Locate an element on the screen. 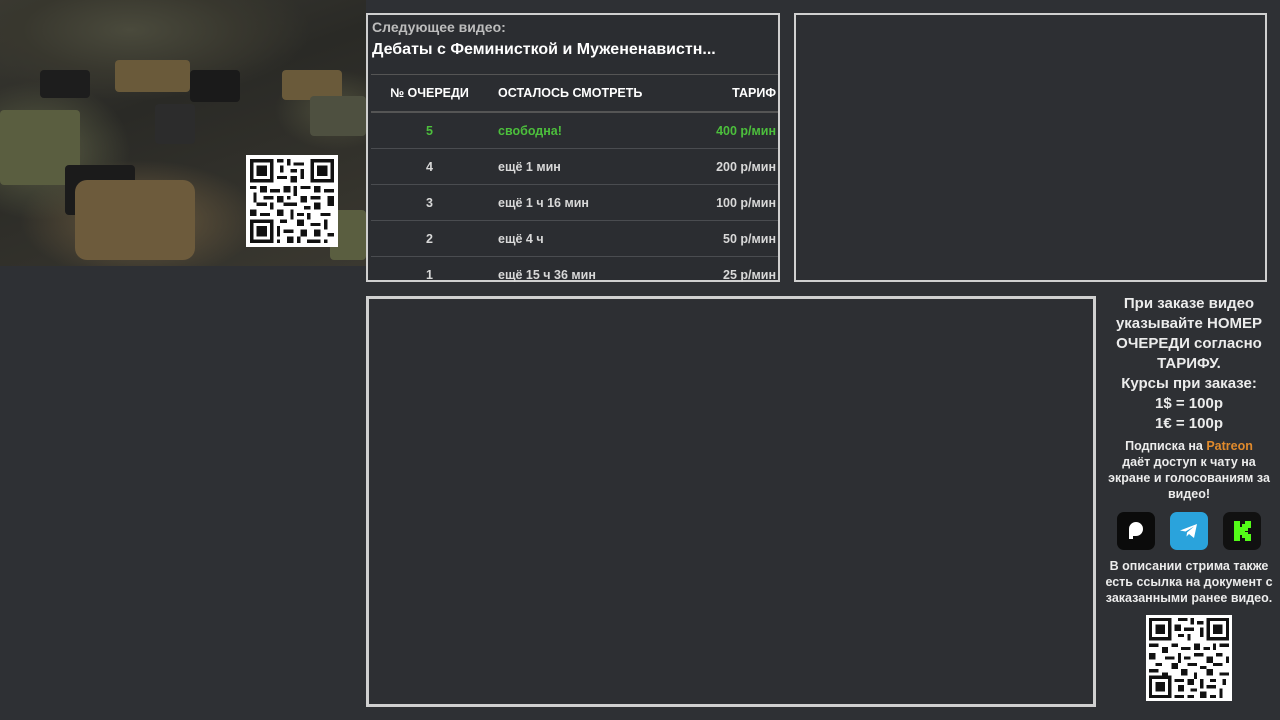 The width and height of the screenshot is (1280, 720). table-row: 1 ещё 15 ч 36 мин 25 р/мин is located at coordinates (574, 275).